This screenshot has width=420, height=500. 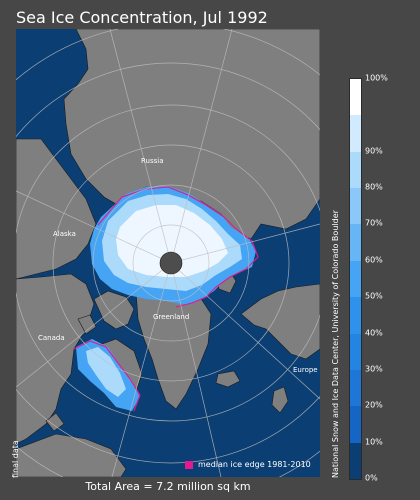 I want to click on colorbar-tick-label: 10%, so click(x=374, y=442).